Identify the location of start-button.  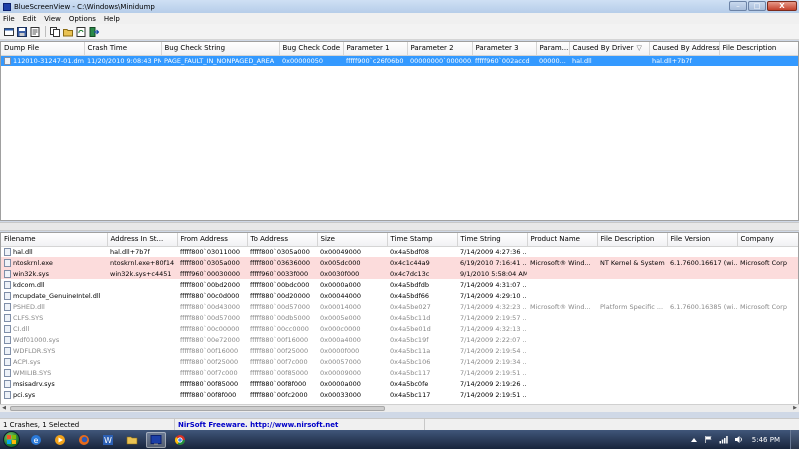
(11, 439).